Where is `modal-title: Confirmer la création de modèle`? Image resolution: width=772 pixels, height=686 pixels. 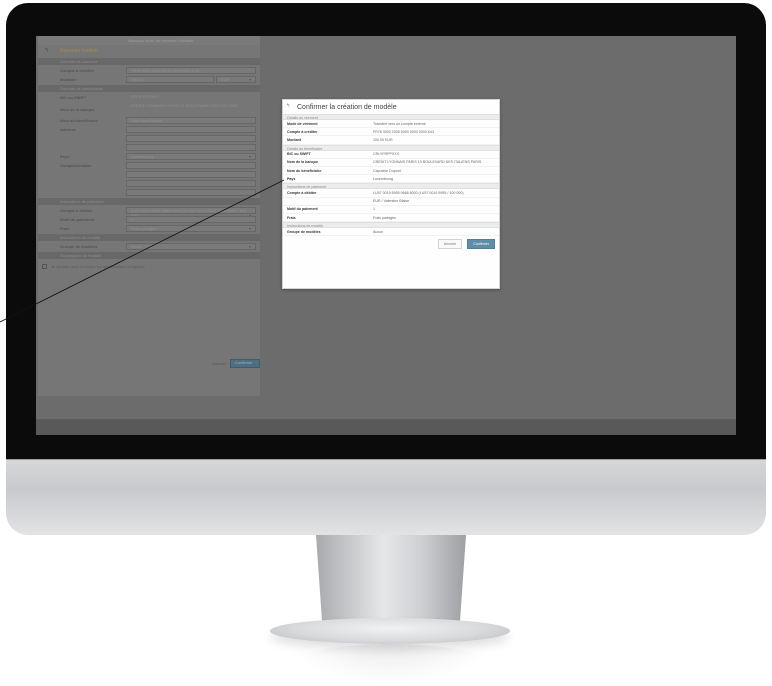
modal-title: Confirmer la création de modèle is located at coordinates (347, 107).